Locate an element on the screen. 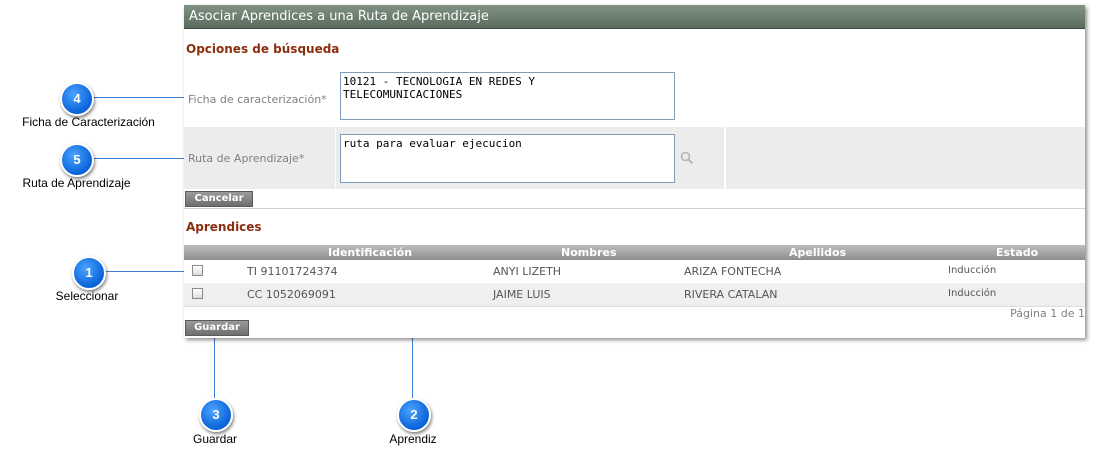 The width and height of the screenshot is (1098, 450). callout-badge-3: 3 is located at coordinates (216, 415).